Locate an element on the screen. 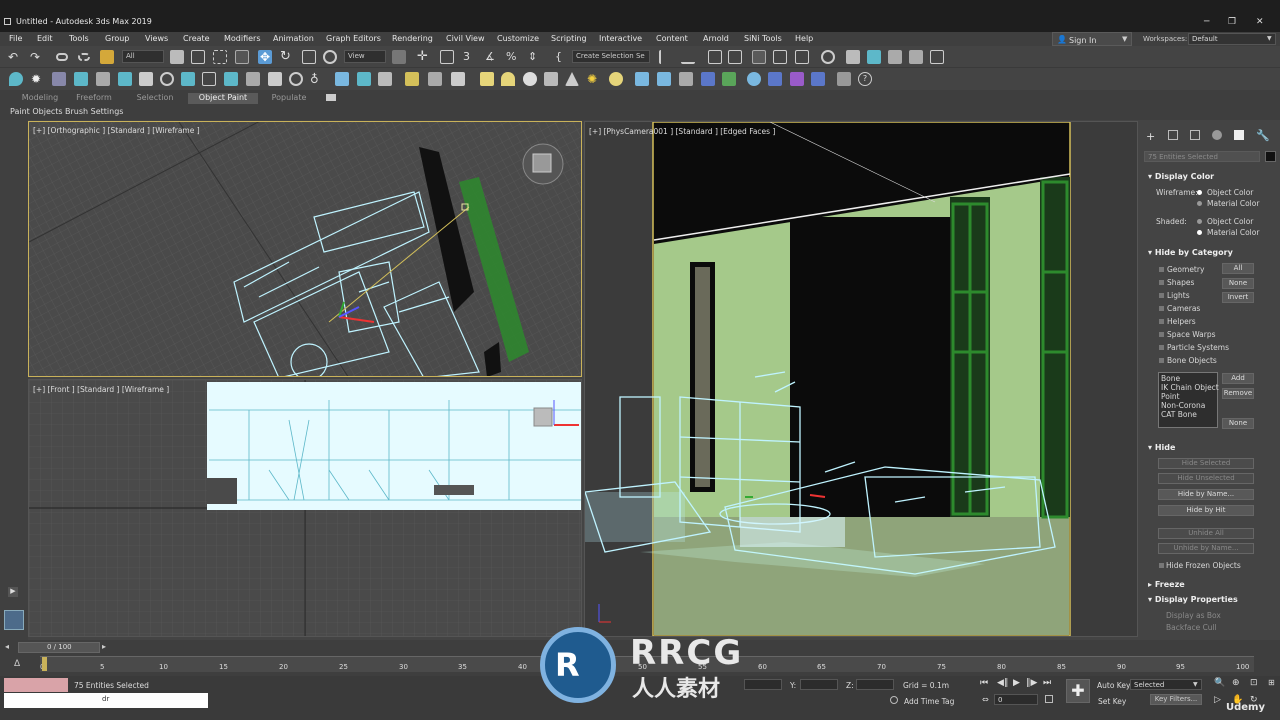  key-mode-dropdown: Selected ▼ is located at coordinates (1166, 684).